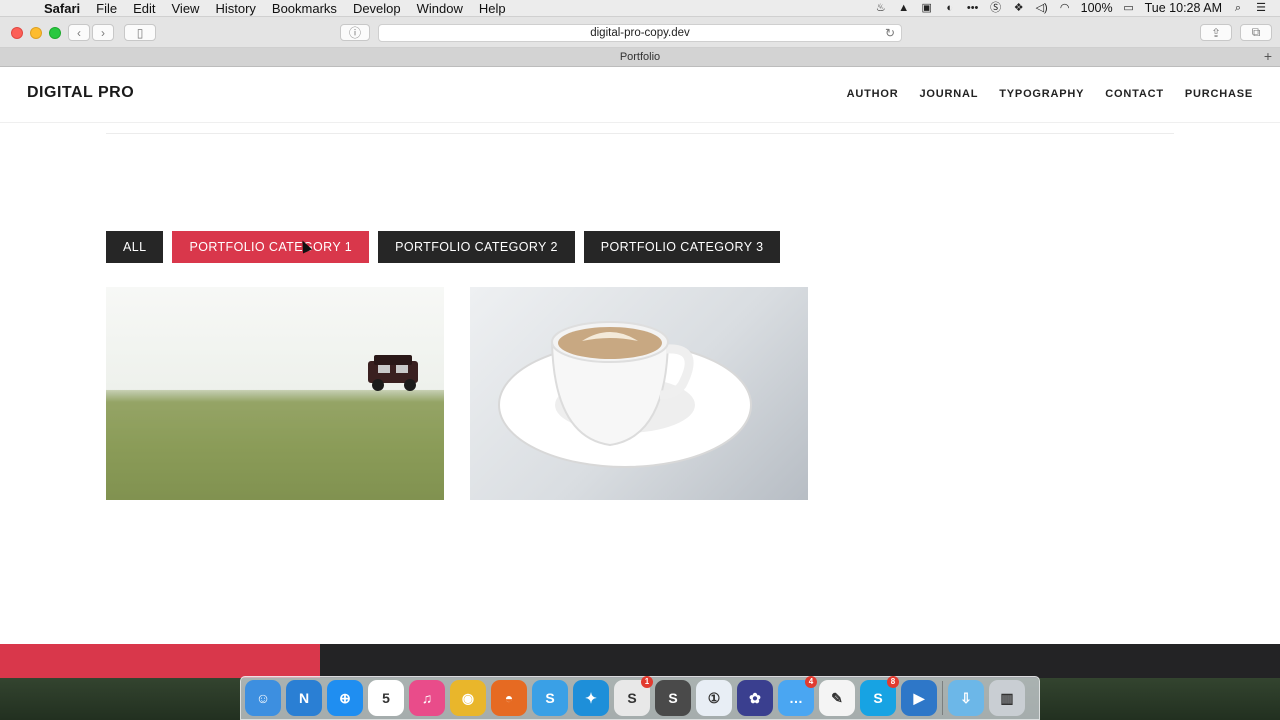  I want to click on dock: ☺ N ⊕ 5 ♫ ◉ ◓ S ✦ S 1 S ① ✿… 4 ✎ S 8 ▶ ⇩ ▥, so click(640, 698).